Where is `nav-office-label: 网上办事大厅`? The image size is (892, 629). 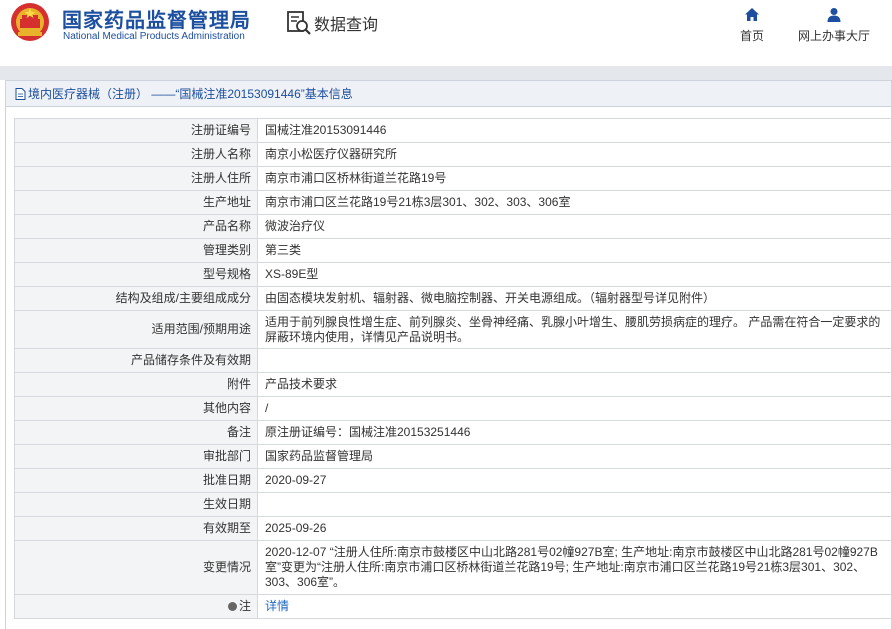
nav-office-label: 网上办事大厅 is located at coordinates (834, 36).